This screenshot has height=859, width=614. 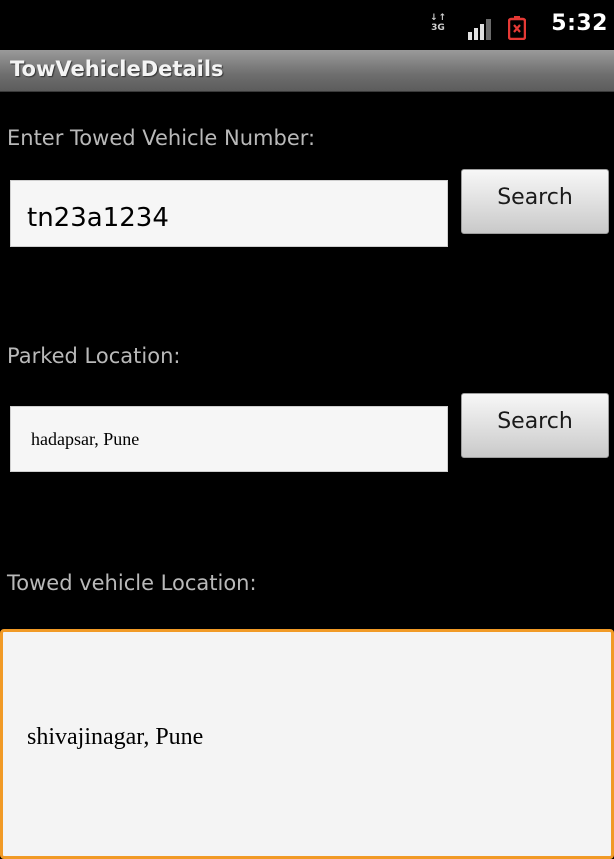 What do you see at coordinates (229, 213) in the screenshot?
I see `vehicle-number-input: tn23a1234` at bounding box center [229, 213].